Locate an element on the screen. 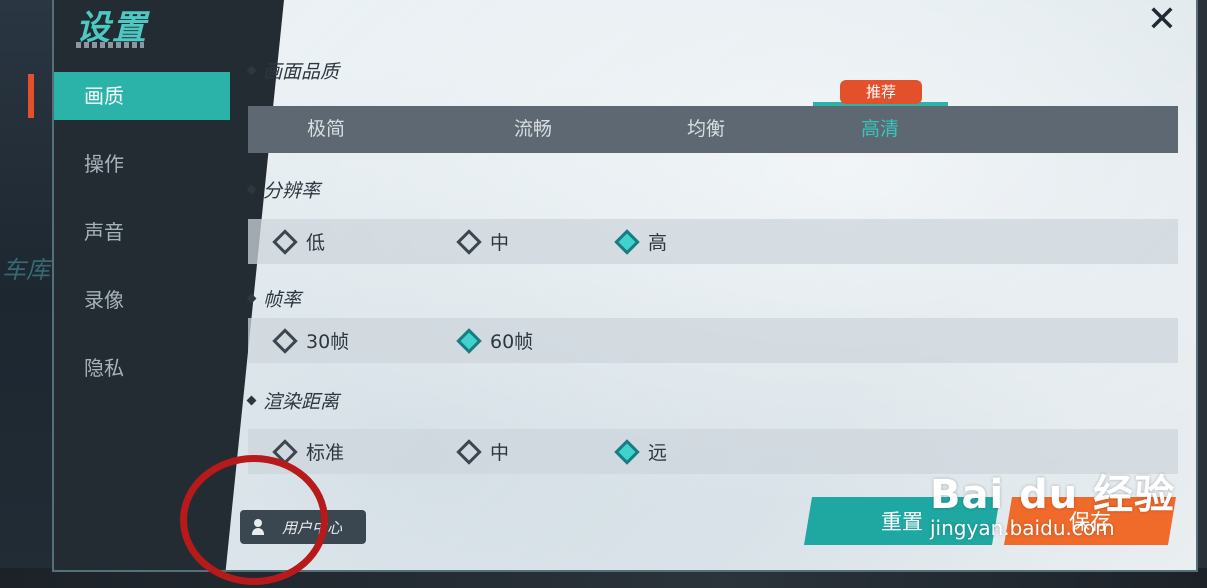 The height and width of the screenshot is (588, 1207). watermark-brand: Bai du 经验 is located at coordinates (1053, 495).